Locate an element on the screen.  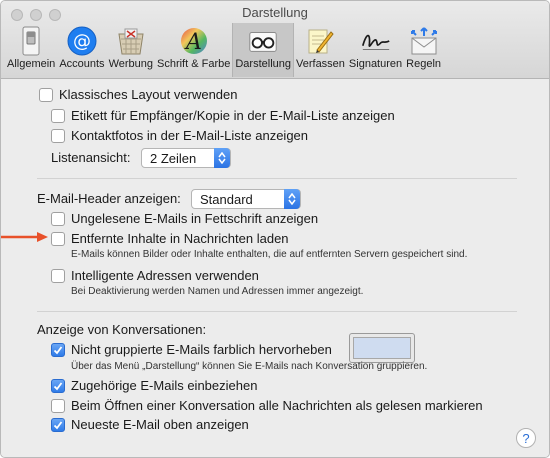
highlight-color-swatch is located at coordinates (382, 348).